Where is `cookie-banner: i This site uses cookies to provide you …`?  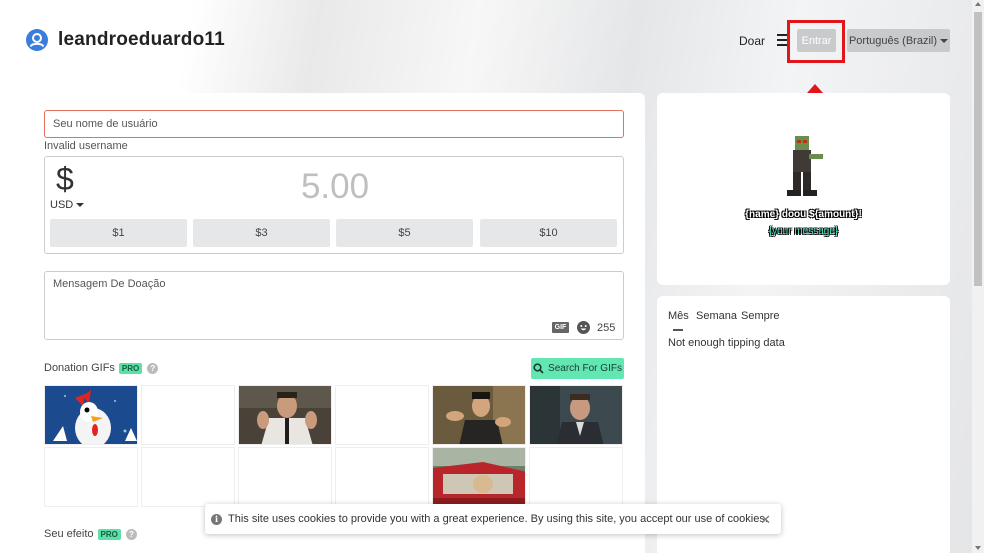 cookie-banner: i This site uses cookies to provide you … is located at coordinates (493, 519).